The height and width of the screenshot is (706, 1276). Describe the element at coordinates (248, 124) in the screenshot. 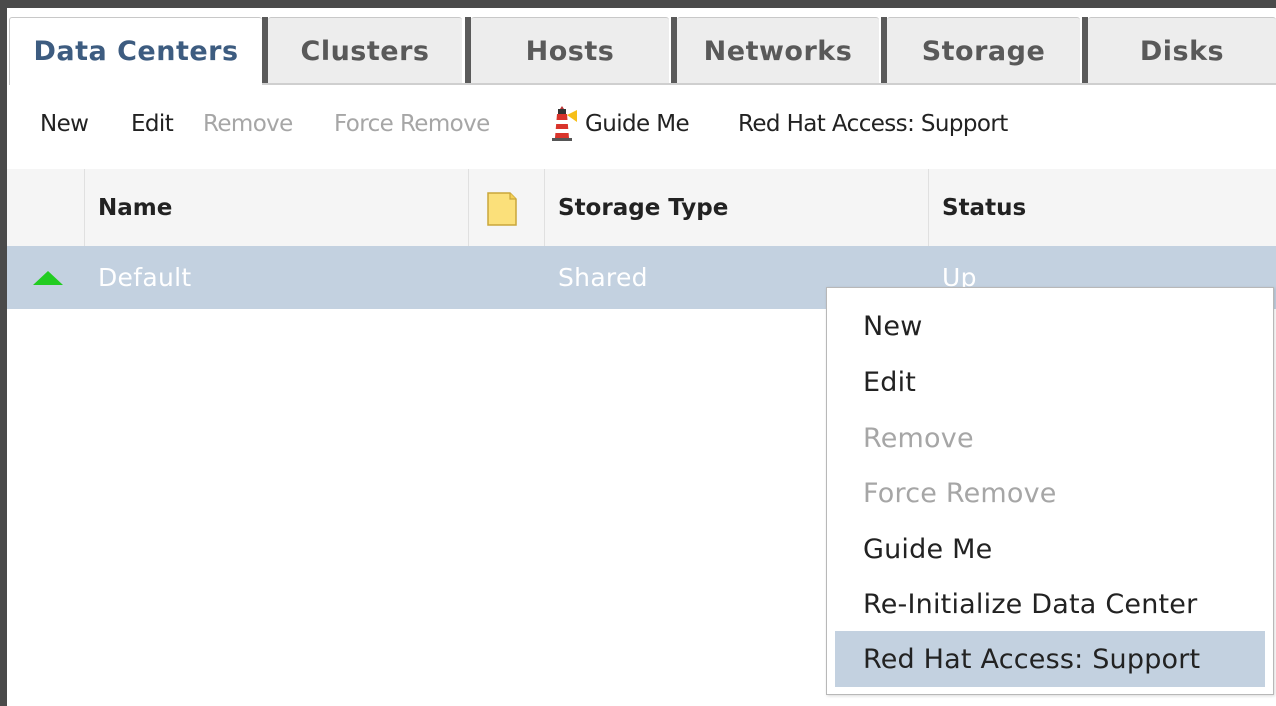

I see `remove-button: Remove` at that location.